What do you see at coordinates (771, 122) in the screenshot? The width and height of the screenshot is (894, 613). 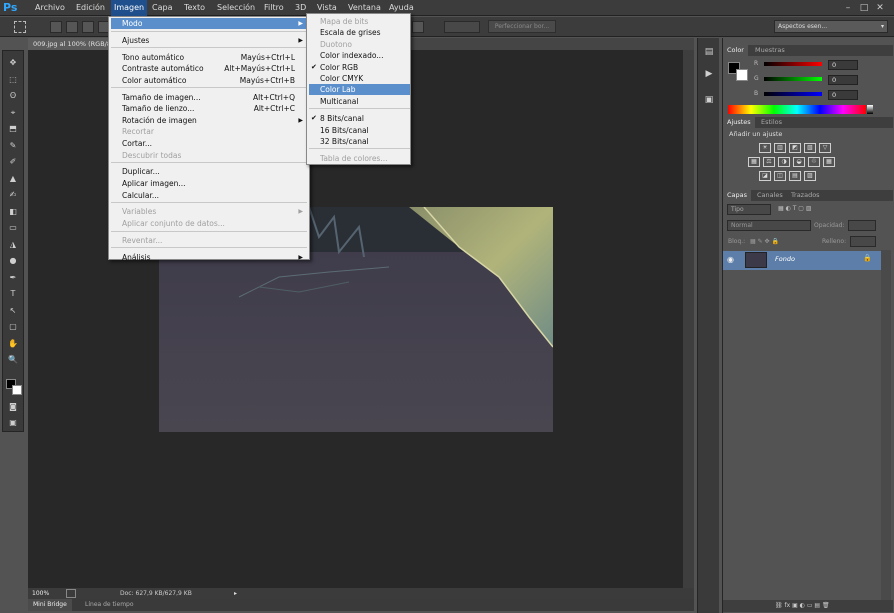 I see `tab-styles: Estilos` at bounding box center [771, 122].